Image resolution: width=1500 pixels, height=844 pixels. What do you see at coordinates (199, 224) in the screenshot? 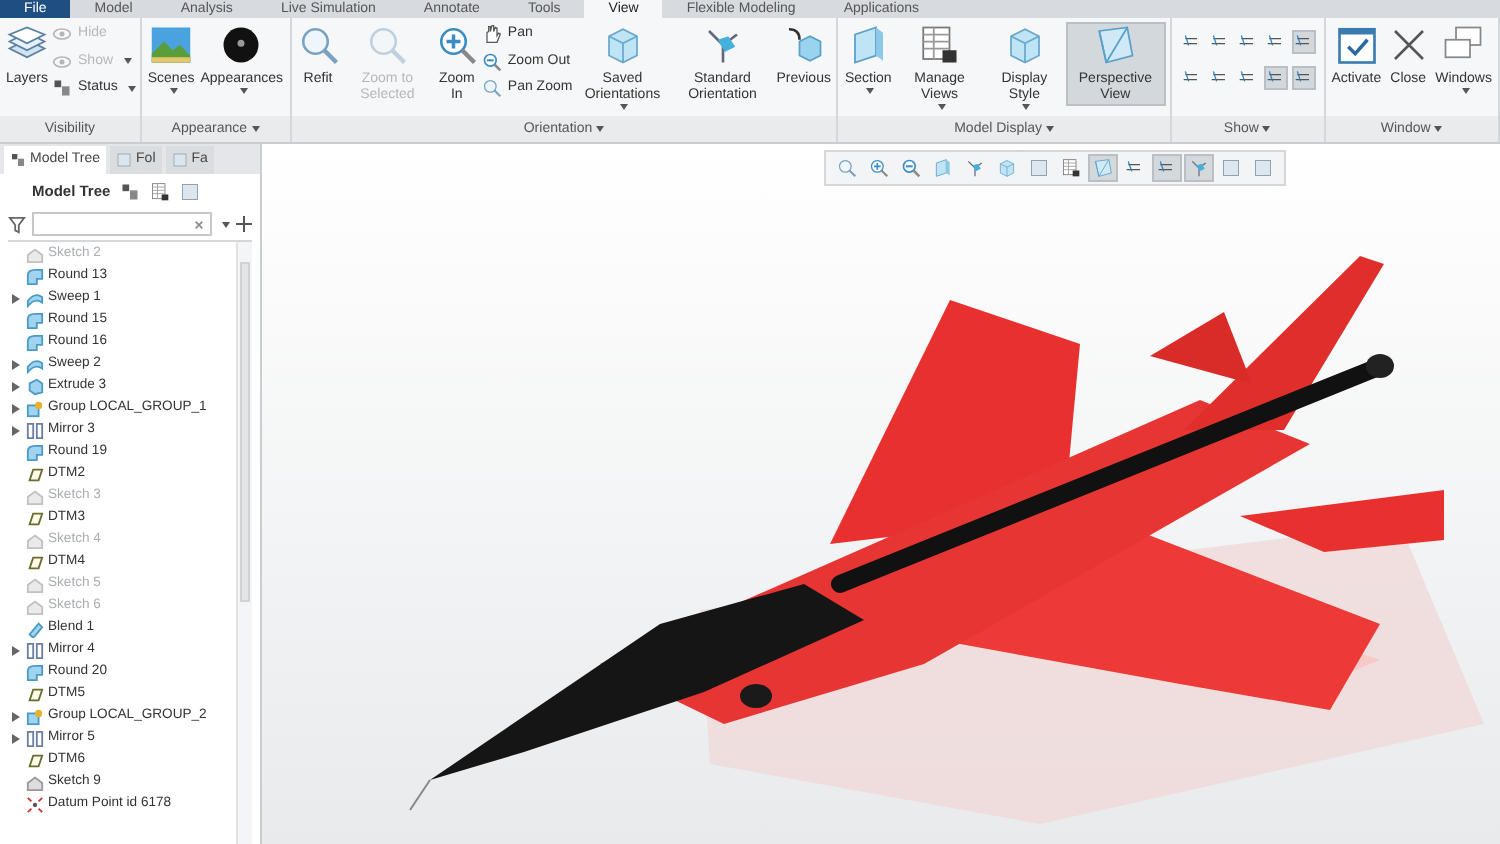
I see `clear-icon` at bounding box center [199, 224].